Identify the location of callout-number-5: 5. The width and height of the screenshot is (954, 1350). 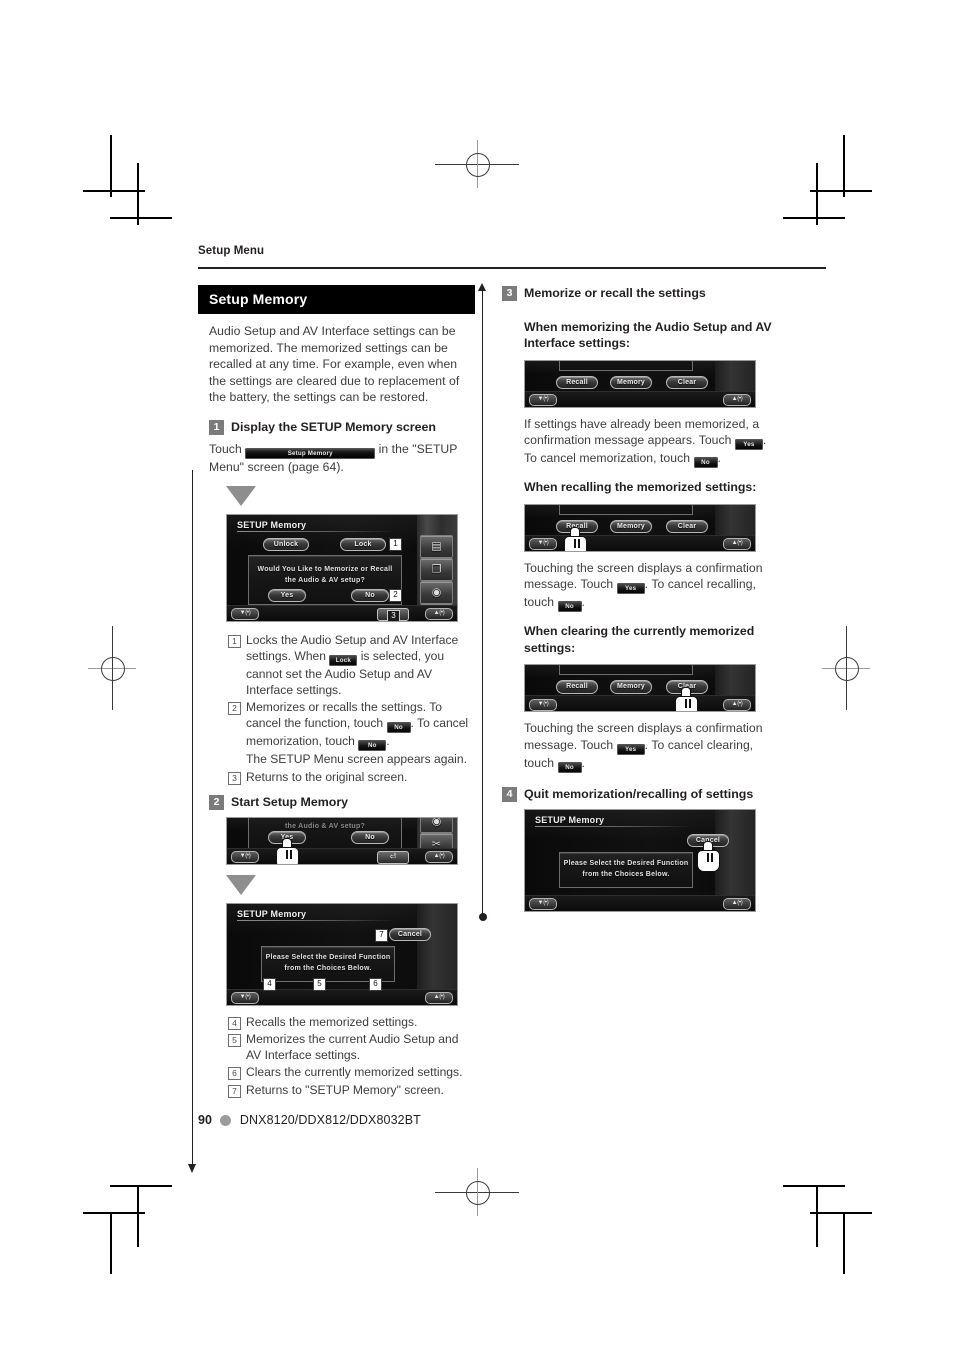
(234, 1040).